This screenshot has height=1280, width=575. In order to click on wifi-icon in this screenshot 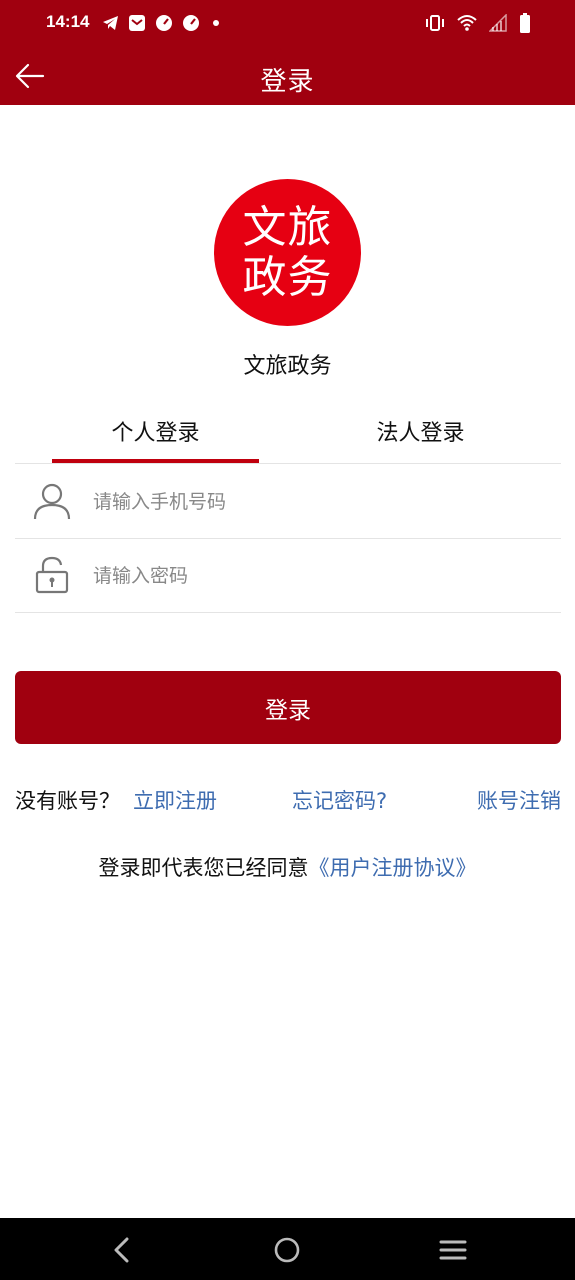, I will do `click(467, 25)`.